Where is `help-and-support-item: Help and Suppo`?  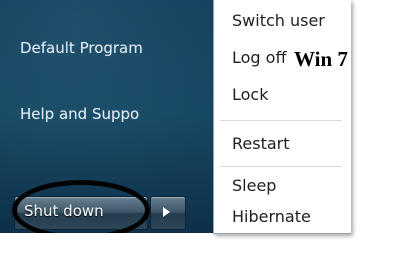 help-and-support-item: Help and Suppo is located at coordinates (79, 114).